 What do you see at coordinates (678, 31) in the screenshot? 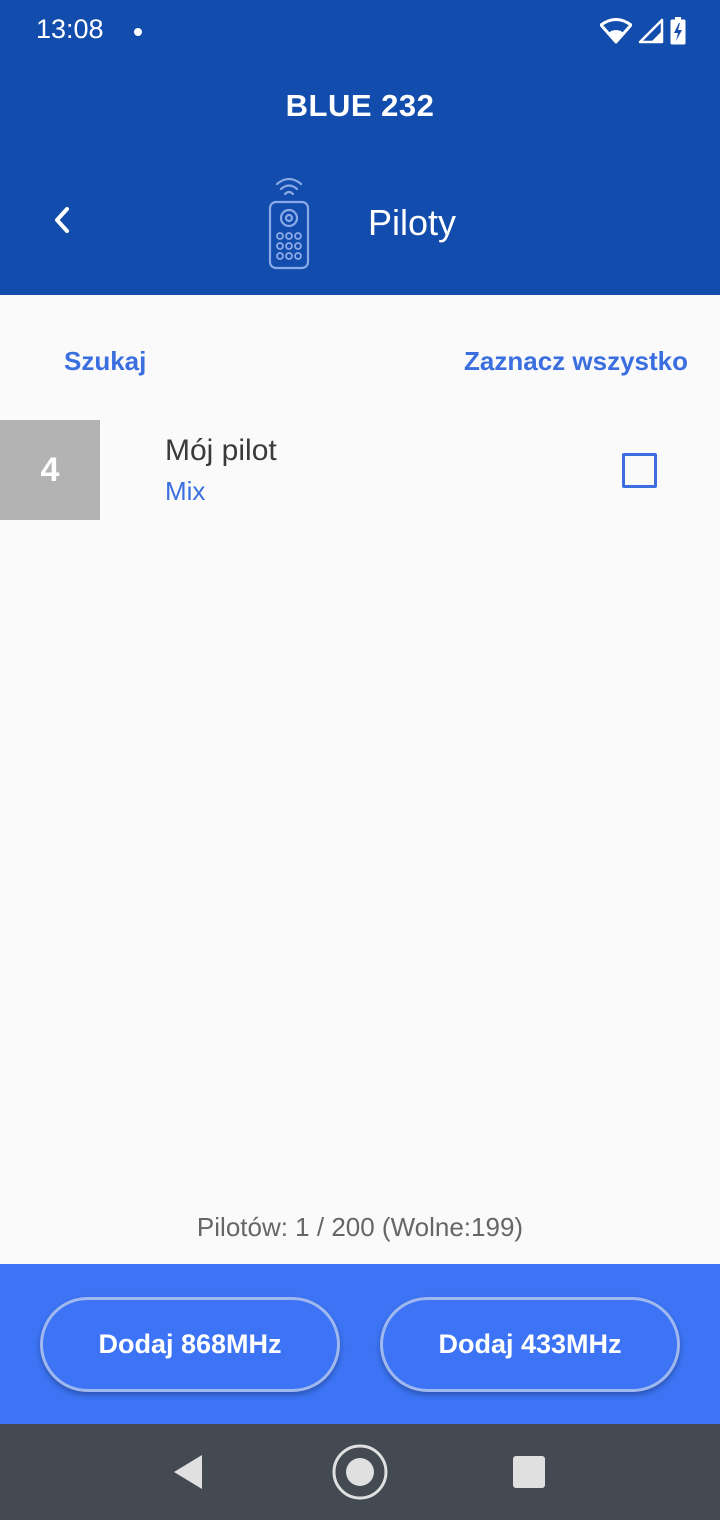
I see `battery-charging-icon` at bounding box center [678, 31].